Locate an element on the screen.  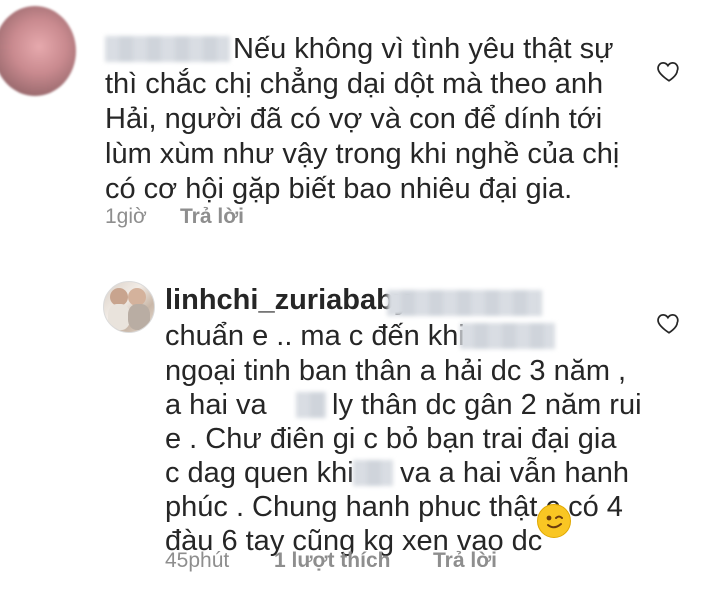
comment-text: linhchi_zuriababy is located at coordinates (287, 300).